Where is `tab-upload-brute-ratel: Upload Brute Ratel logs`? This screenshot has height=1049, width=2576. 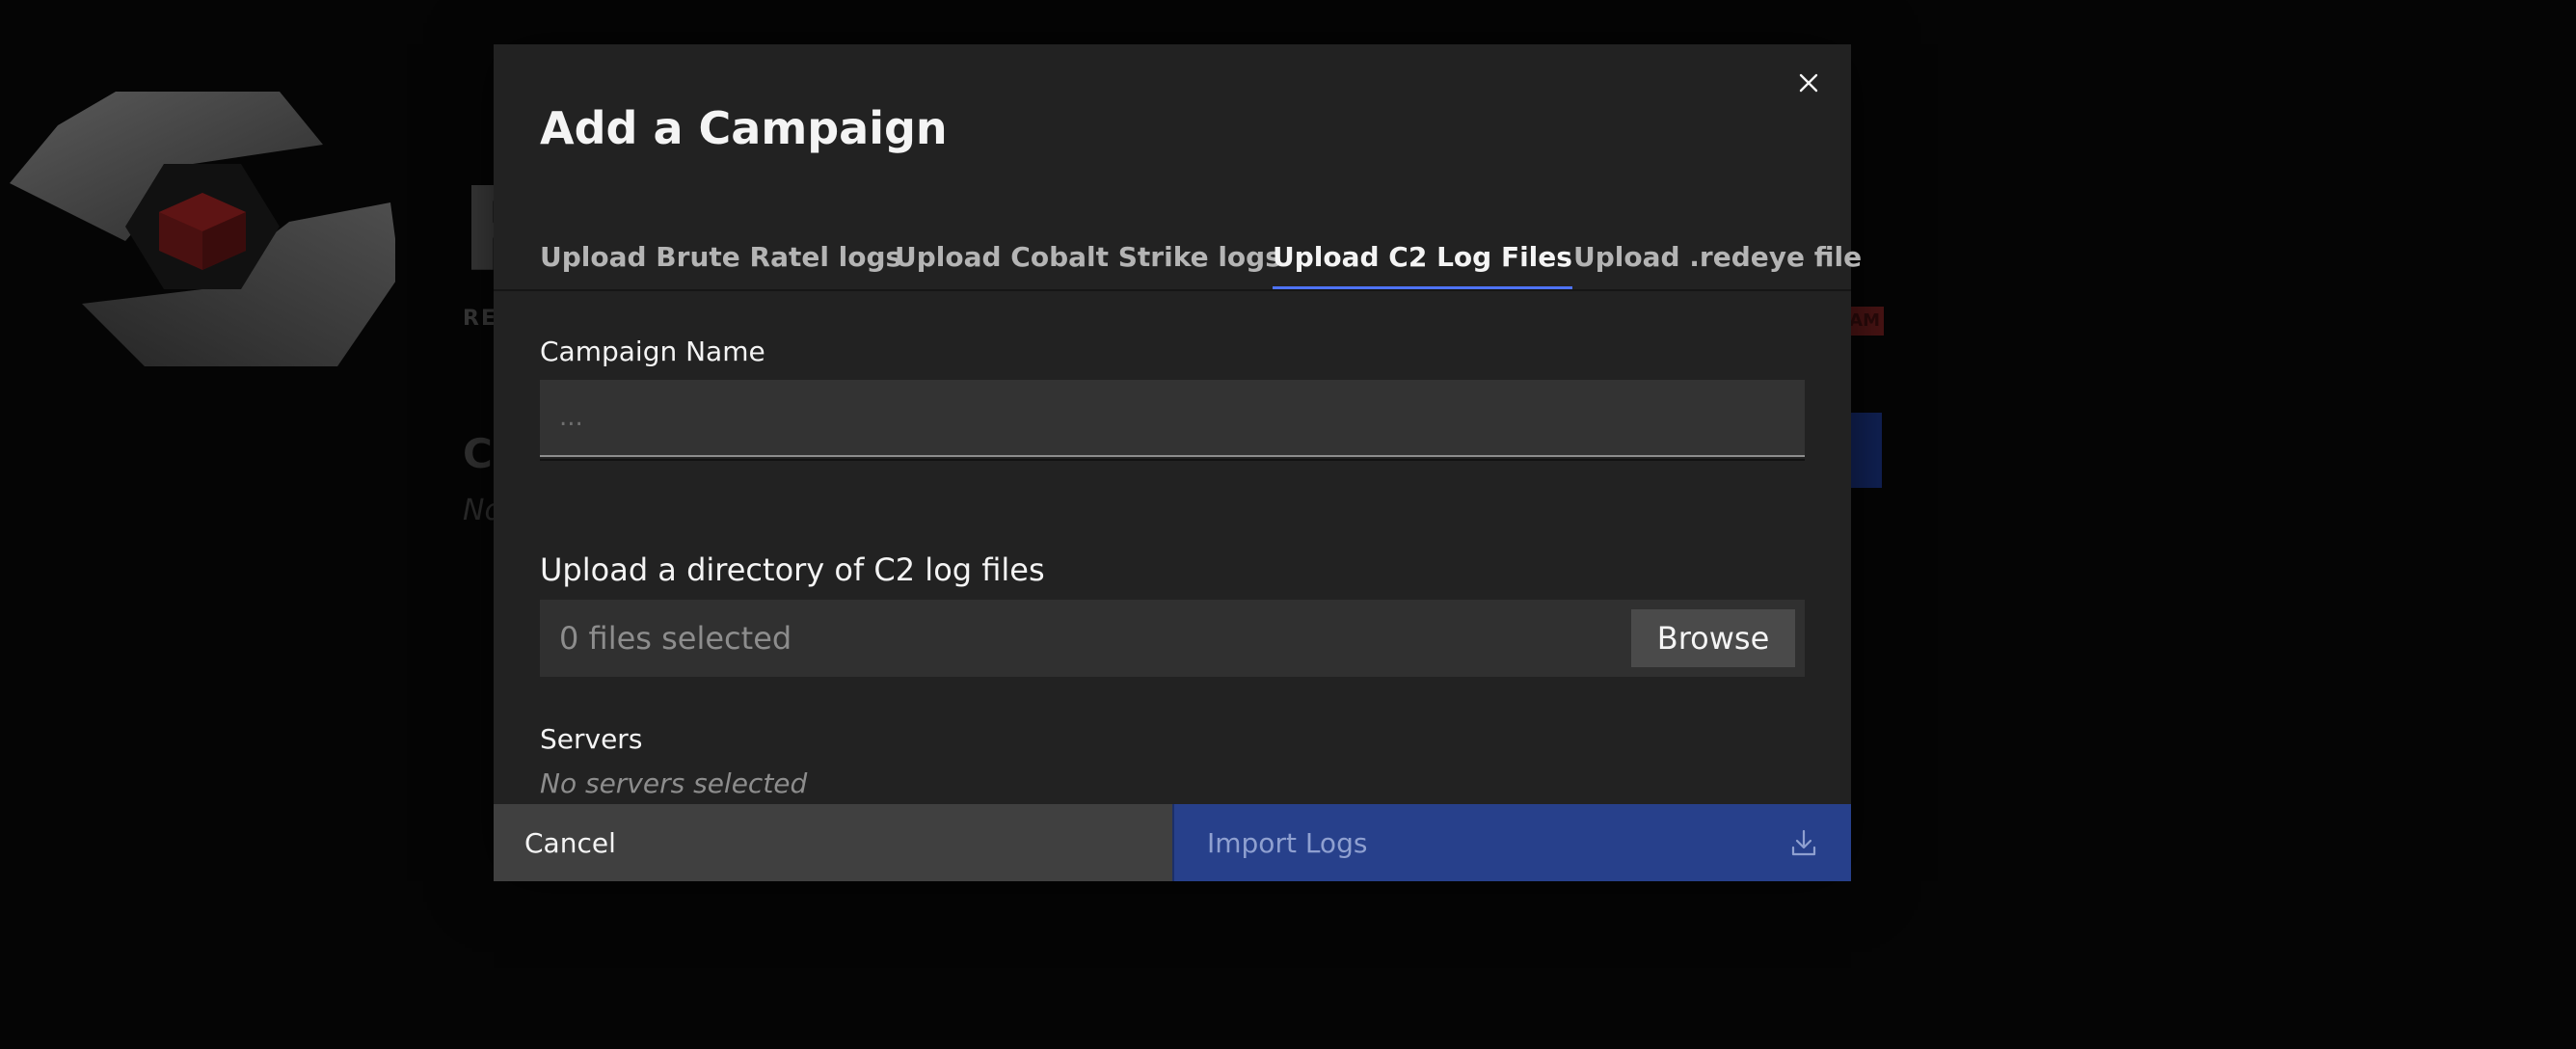
tab-upload-brute-ratel: Upload Brute Ratel logs is located at coordinates (721, 263).